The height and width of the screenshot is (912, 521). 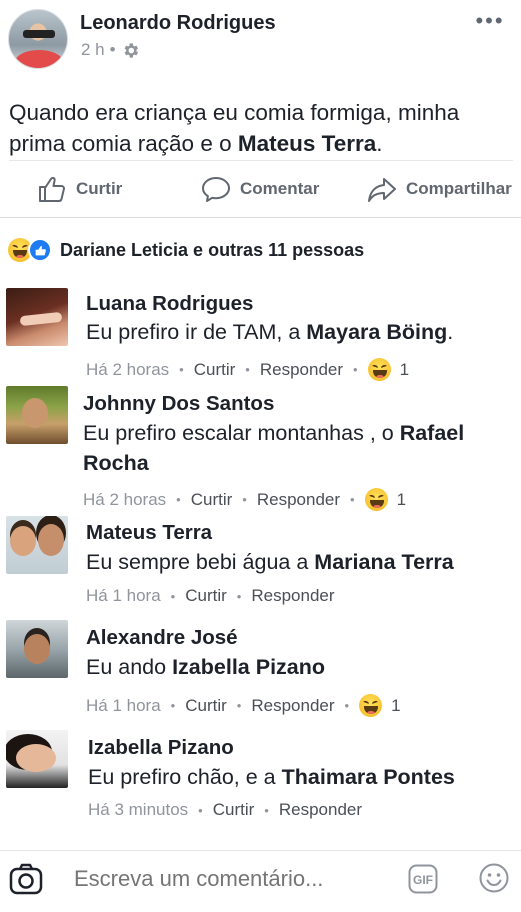 I want to click on comment-button: Comentar, so click(x=259, y=189).